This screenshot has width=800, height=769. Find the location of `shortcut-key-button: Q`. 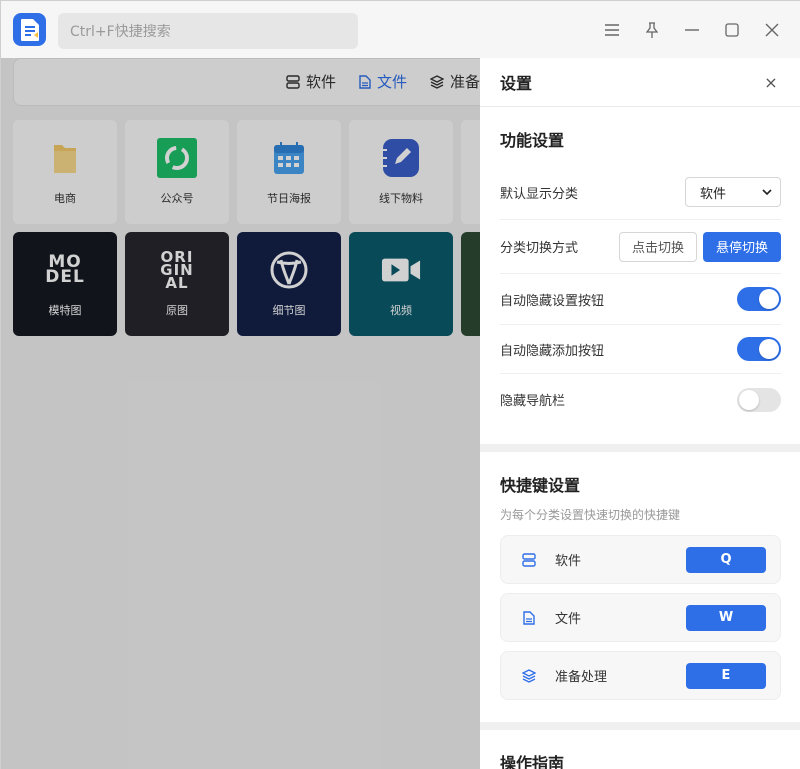

shortcut-key-button: Q is located at coordinates (726, 559).